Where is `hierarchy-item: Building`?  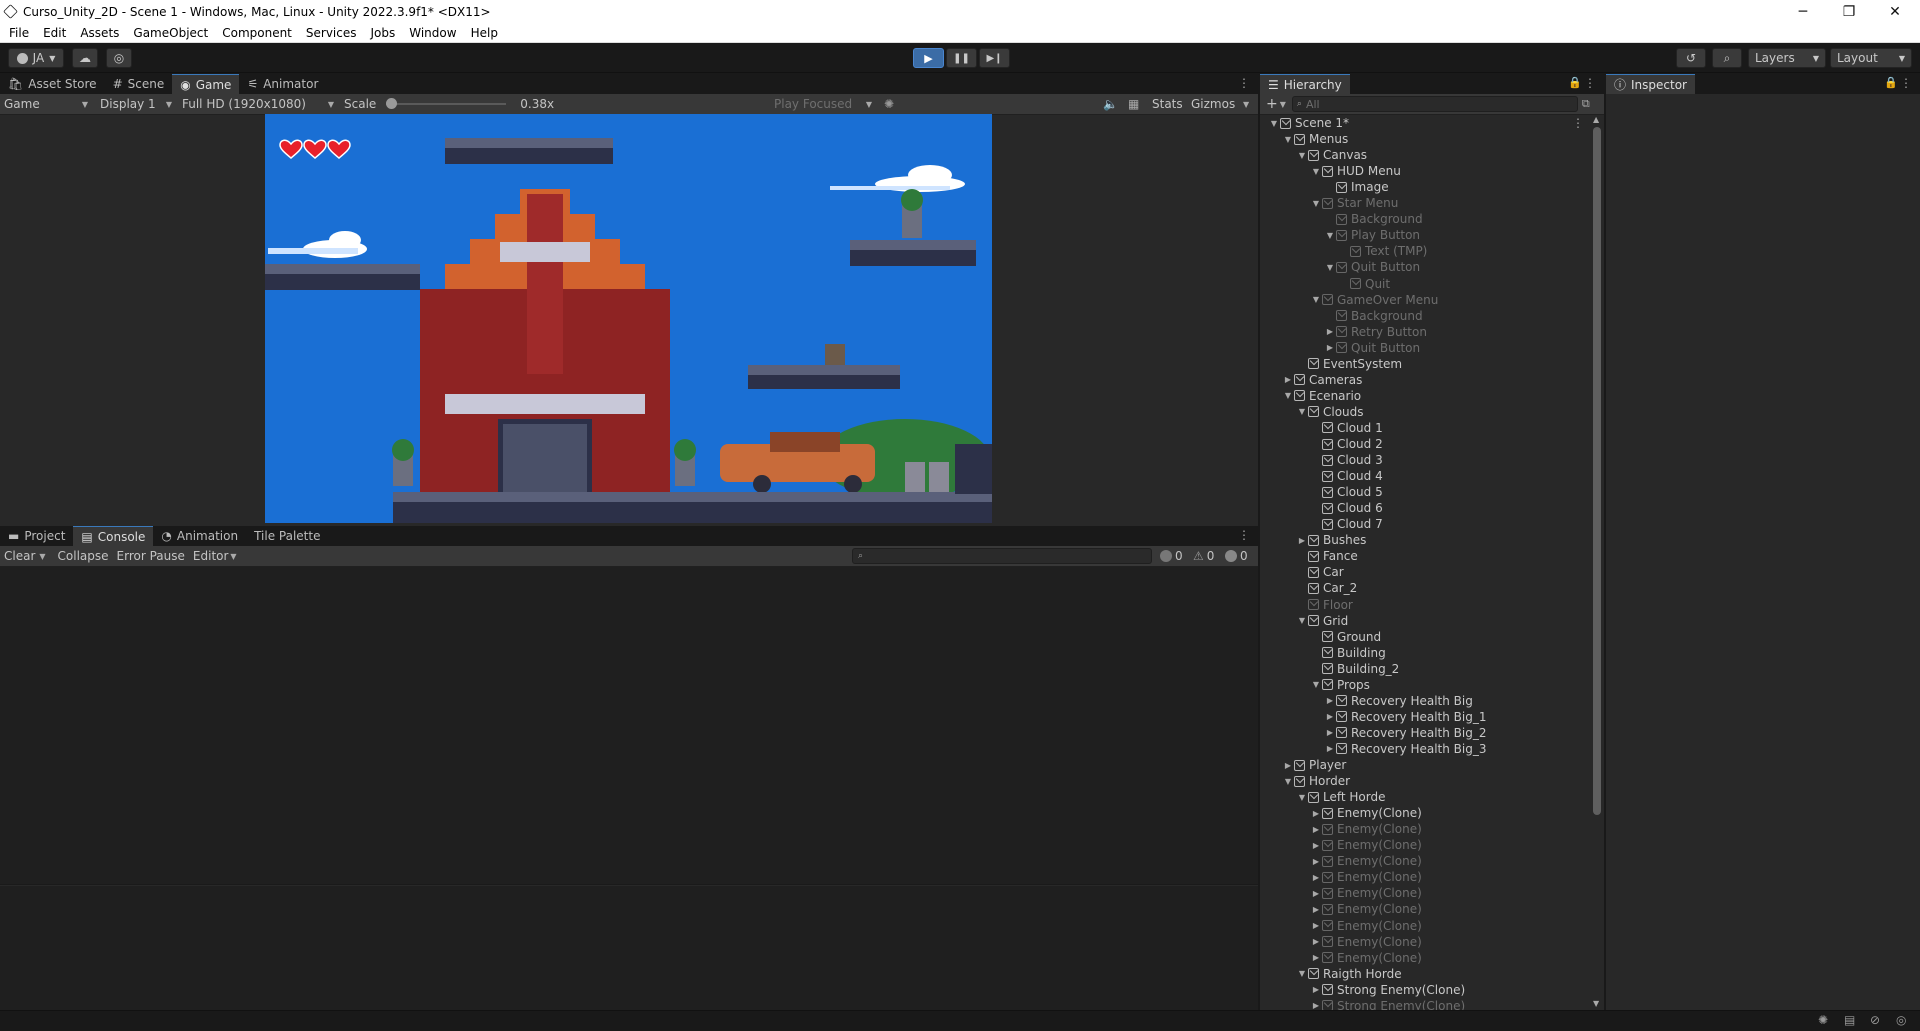
hierarchy-item: Building is located at coordinates (1348, 653).